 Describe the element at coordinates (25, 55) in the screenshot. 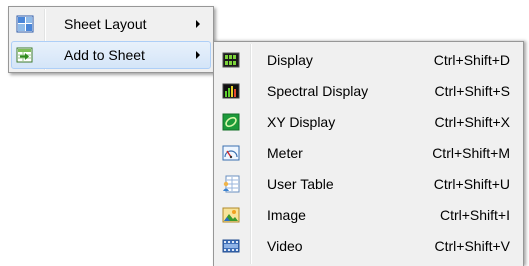

I see `add-to-sheet-icon` at that location.